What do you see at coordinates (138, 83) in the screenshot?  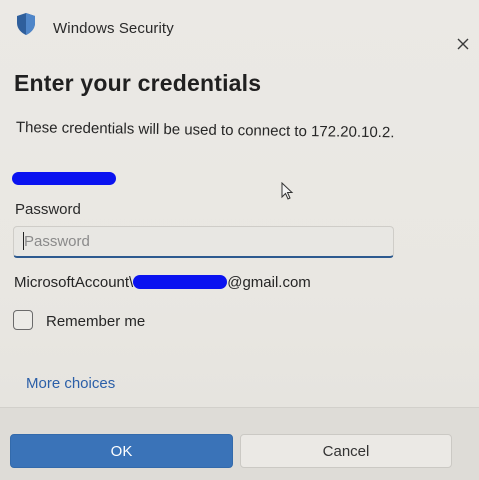 I see `dialog-heading: Enter your credentials` at bounding box center [138, 83].